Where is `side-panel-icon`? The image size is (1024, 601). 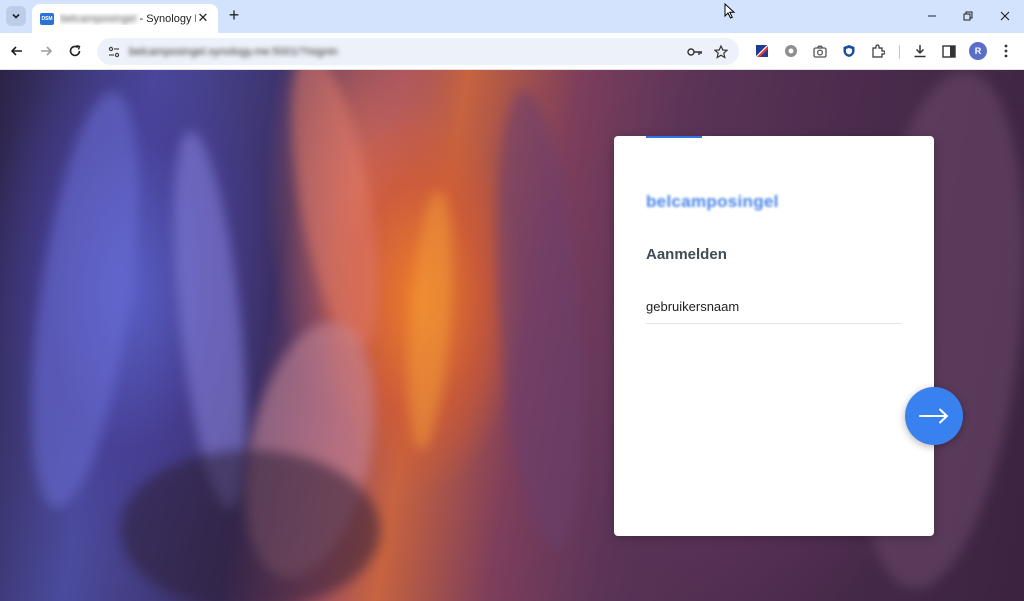 side-panel-icon is located at coordinates (949, 51).